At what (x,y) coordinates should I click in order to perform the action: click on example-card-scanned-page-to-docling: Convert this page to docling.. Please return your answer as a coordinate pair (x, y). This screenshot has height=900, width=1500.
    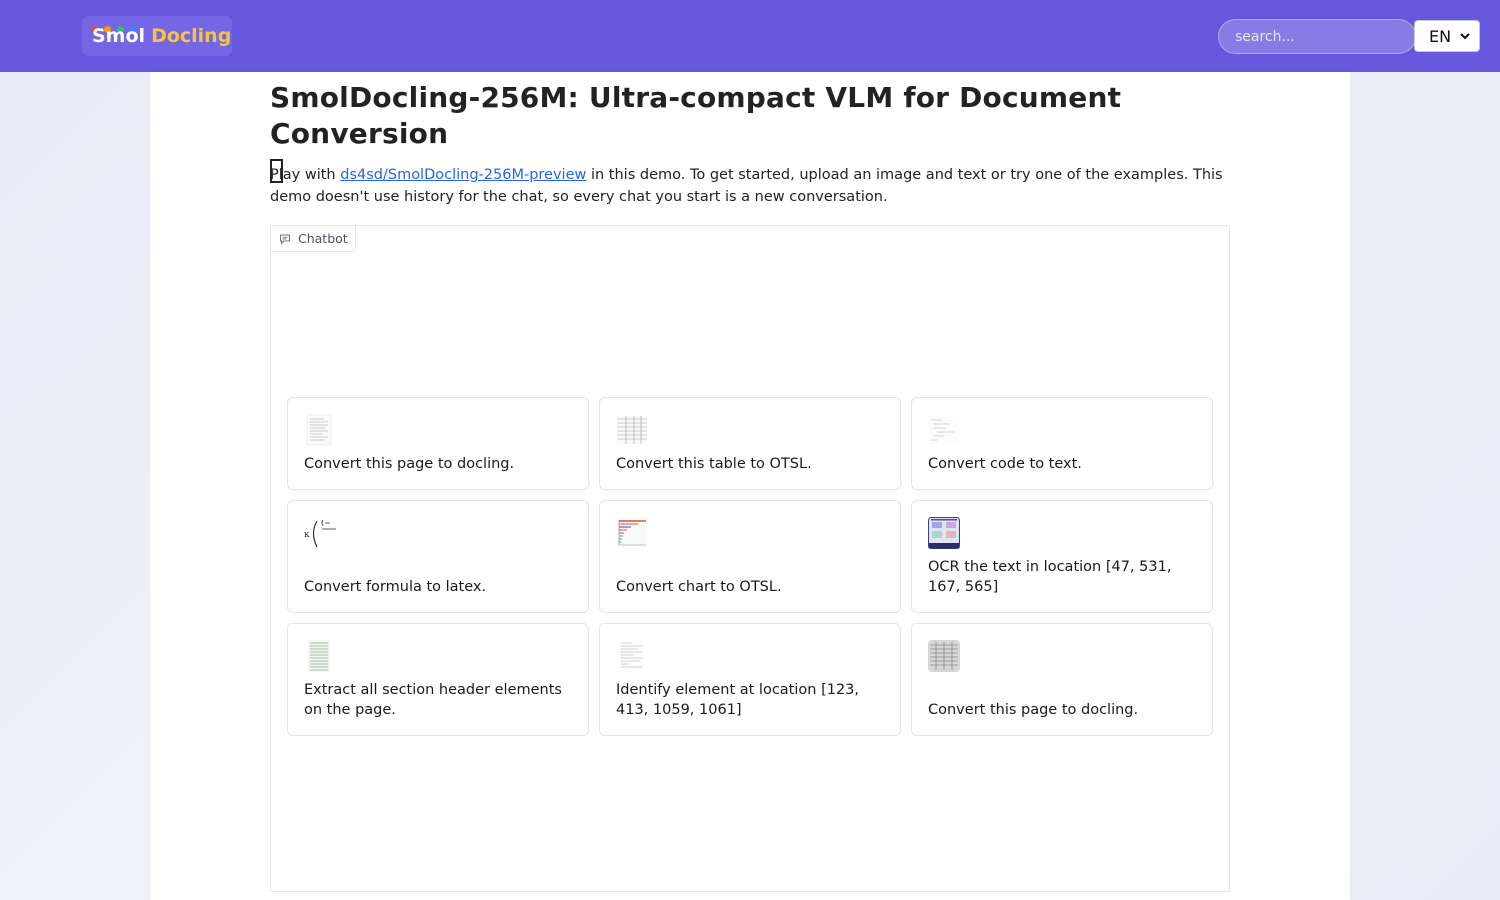
    Looking at the image, I should click on (1062, 679).